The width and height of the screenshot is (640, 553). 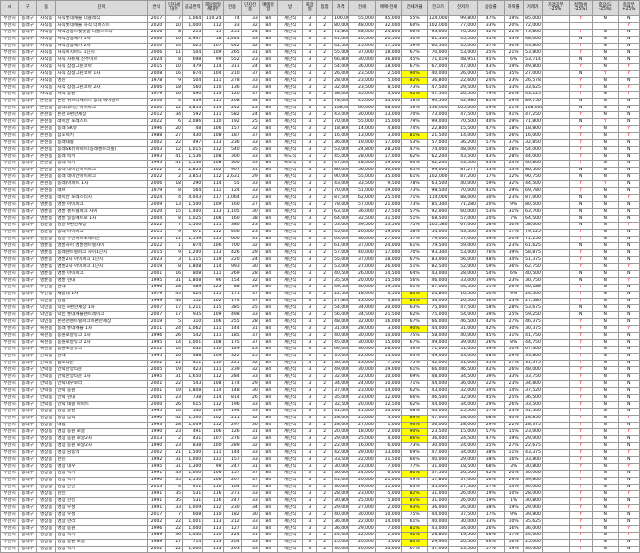 What do you see at coordinates (174, 322) in the screenshot?
I see `table-cell: 5` at bounding box center [174, 322].